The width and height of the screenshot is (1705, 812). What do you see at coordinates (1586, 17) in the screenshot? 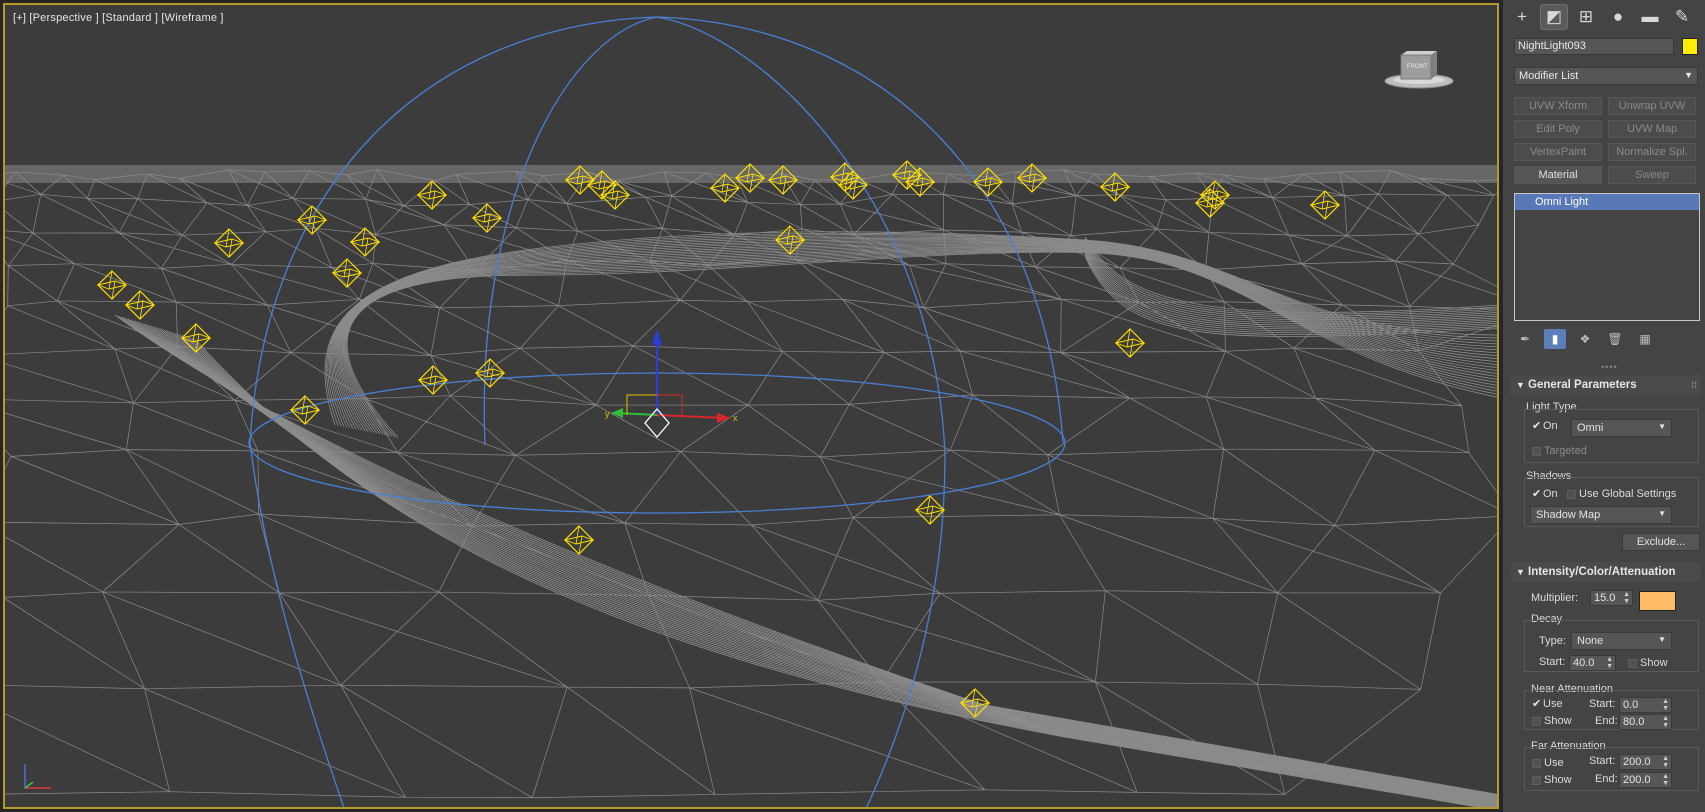
I see `hierarchy-tab-icon: ⊞` at bounding box center [1586, 17].